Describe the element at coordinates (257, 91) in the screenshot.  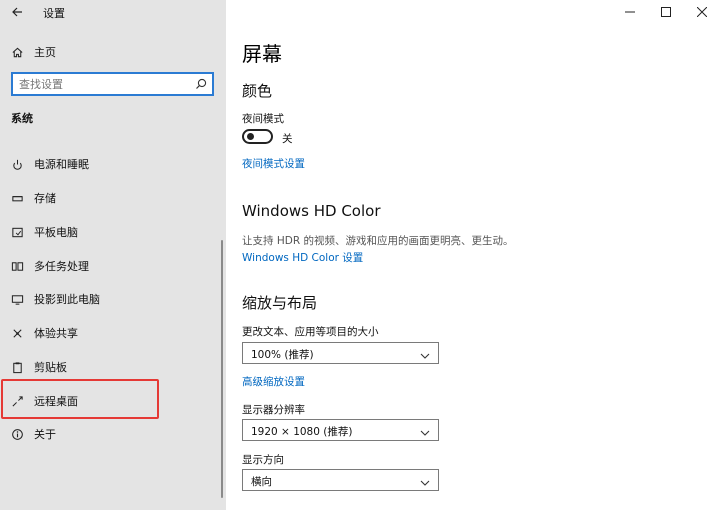
I see `section-title-color: 颜色` at that location.